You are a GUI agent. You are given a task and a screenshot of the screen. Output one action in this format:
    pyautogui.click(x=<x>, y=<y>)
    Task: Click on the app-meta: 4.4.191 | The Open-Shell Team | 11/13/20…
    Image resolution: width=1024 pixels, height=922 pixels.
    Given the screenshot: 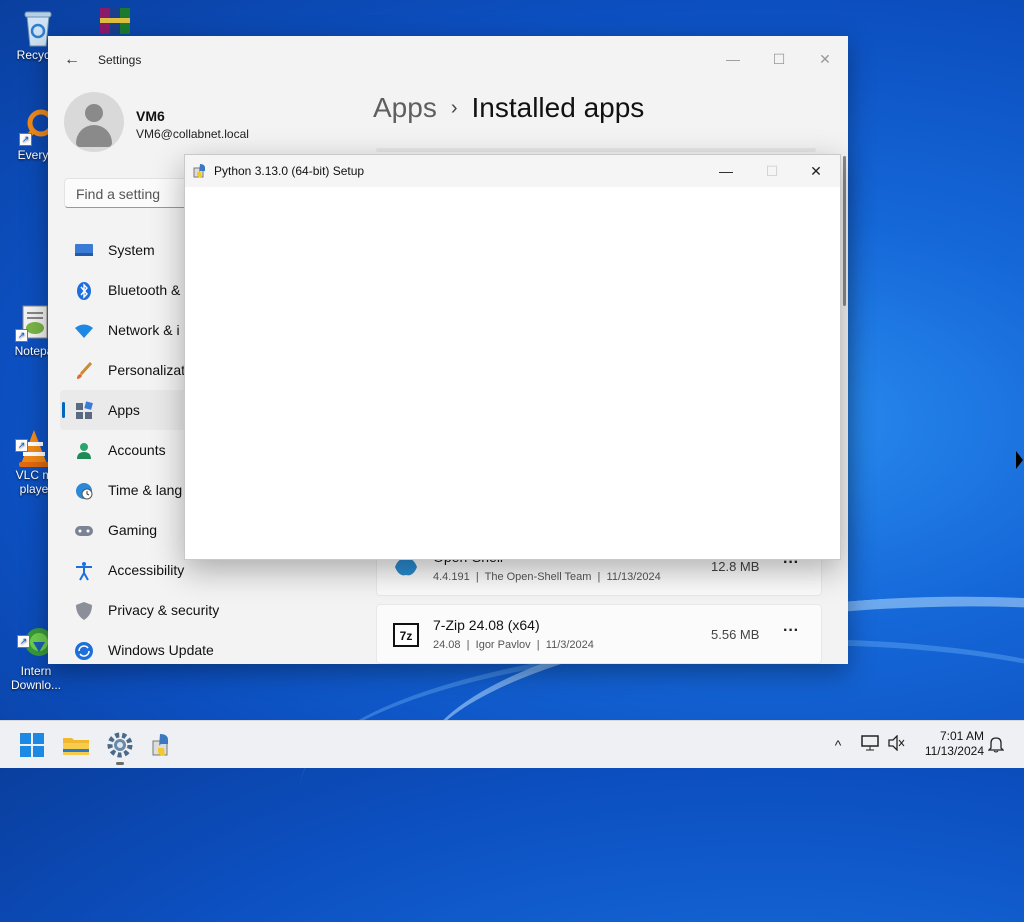 What is the action you would take?
    pyautogui.click(x=547, y=577)
    